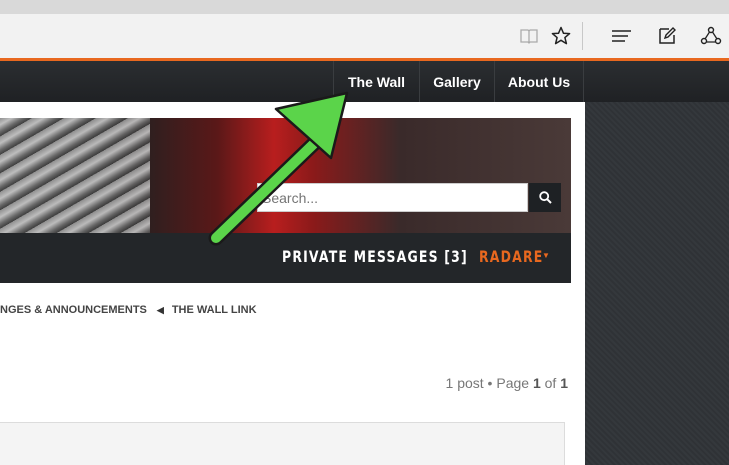  I want to click on site-navigation: The Wall Gallery About Us, so click(364, 81).